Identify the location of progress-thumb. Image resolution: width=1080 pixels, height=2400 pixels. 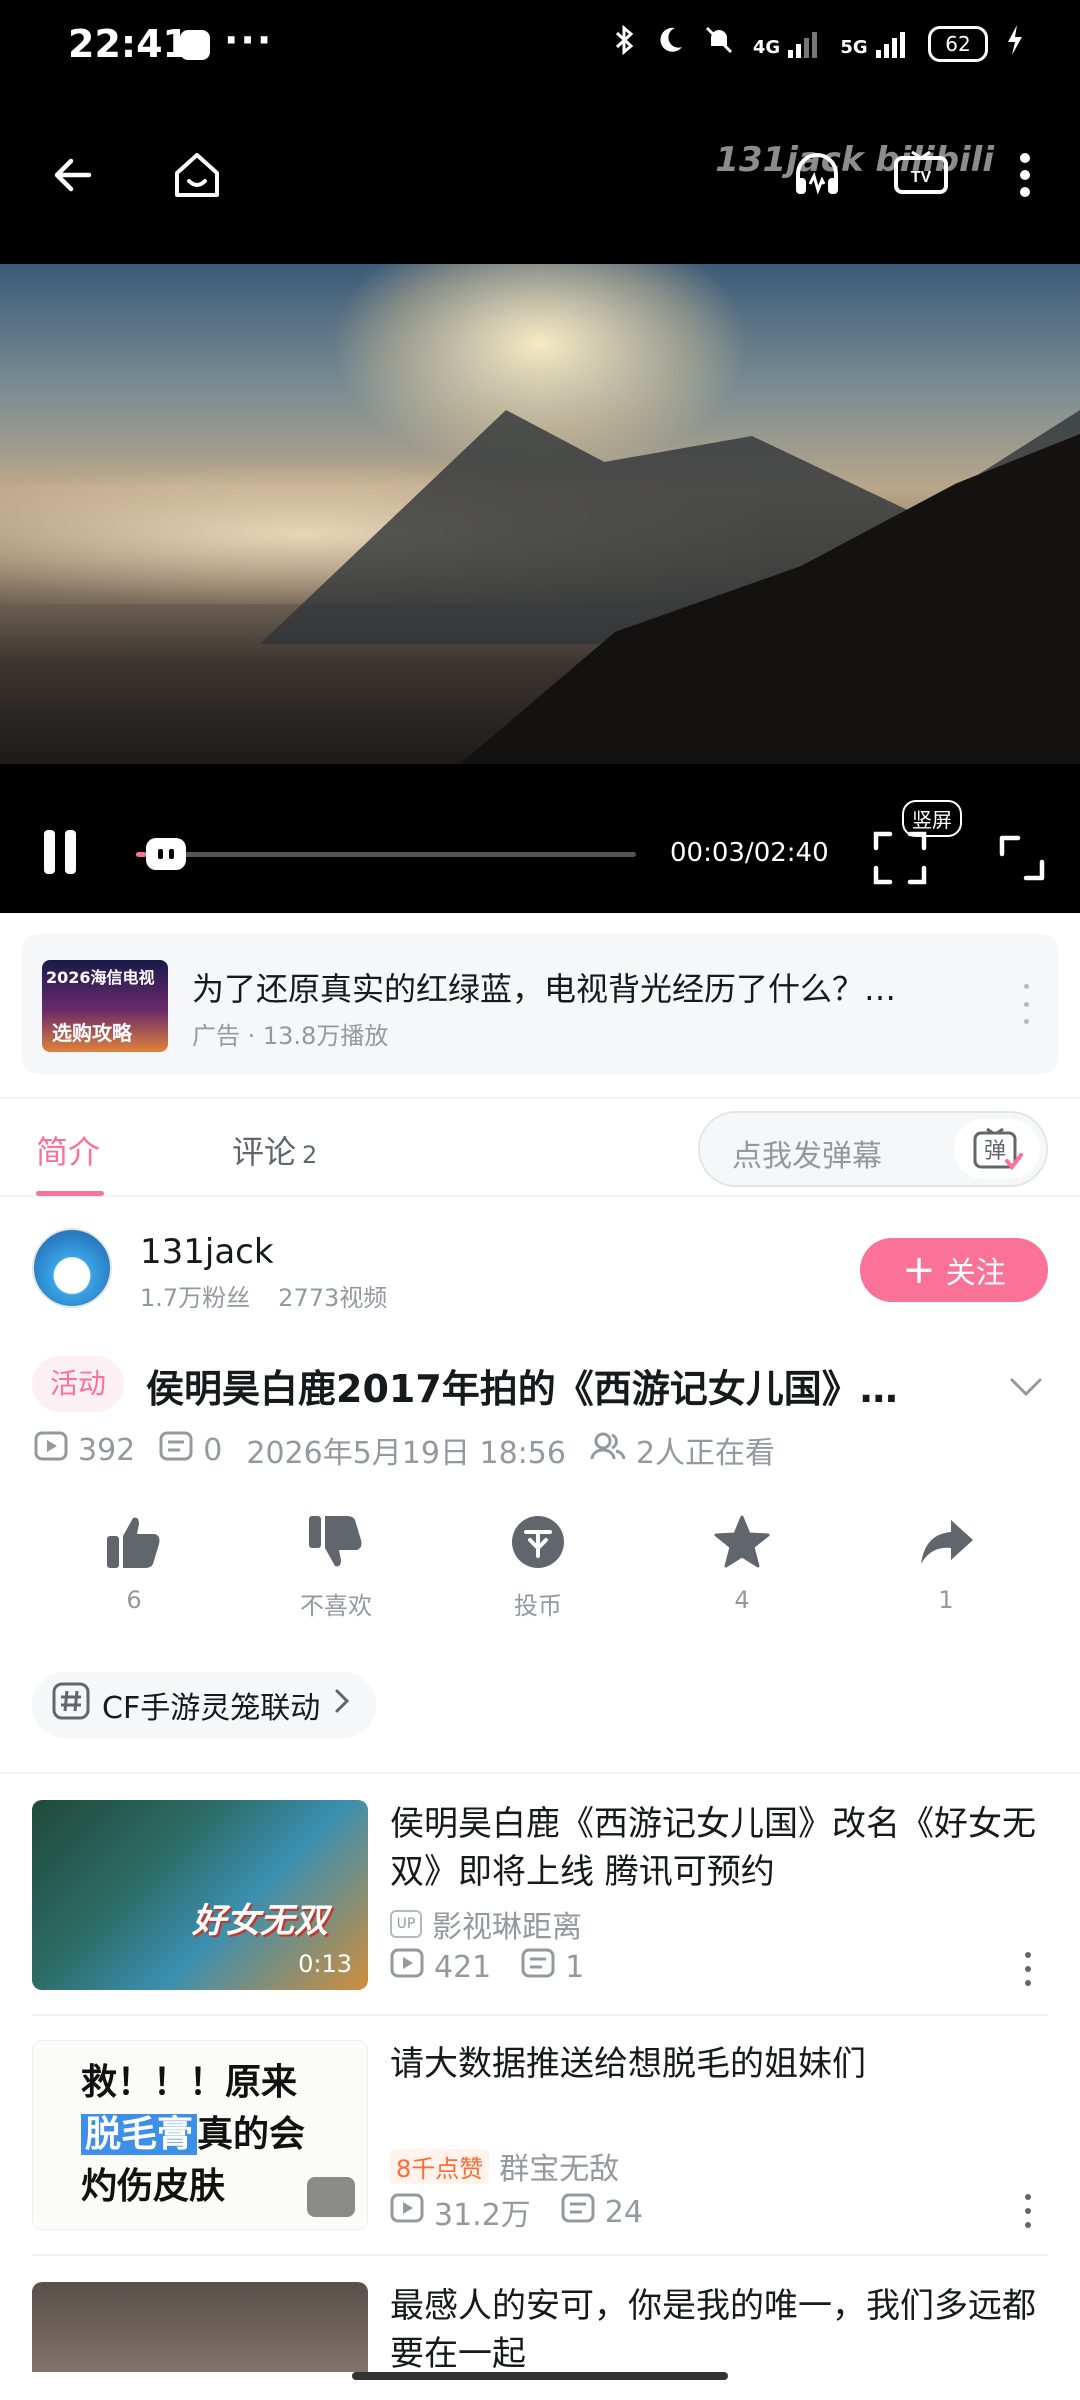
(166, 854).